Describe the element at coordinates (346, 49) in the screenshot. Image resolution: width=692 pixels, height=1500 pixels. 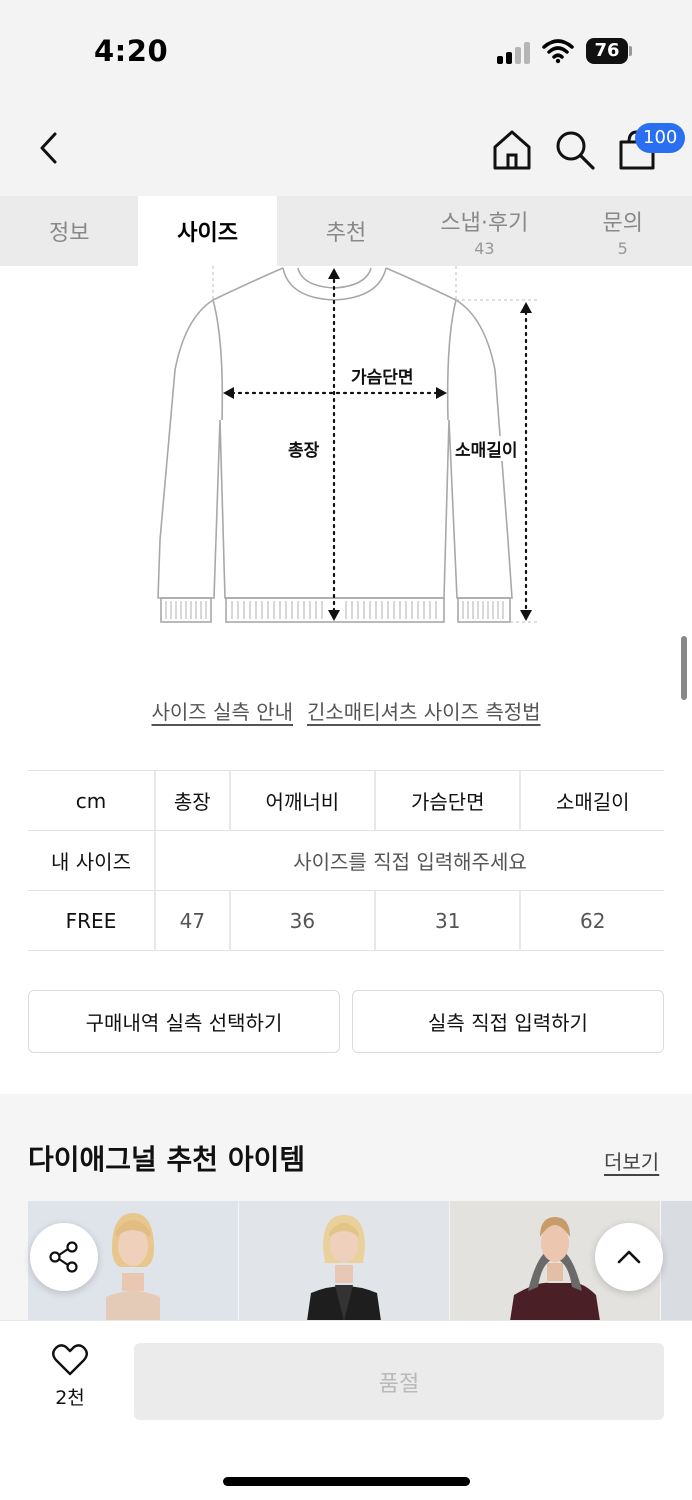
I see `status-bar: 4:20 76` at that location.